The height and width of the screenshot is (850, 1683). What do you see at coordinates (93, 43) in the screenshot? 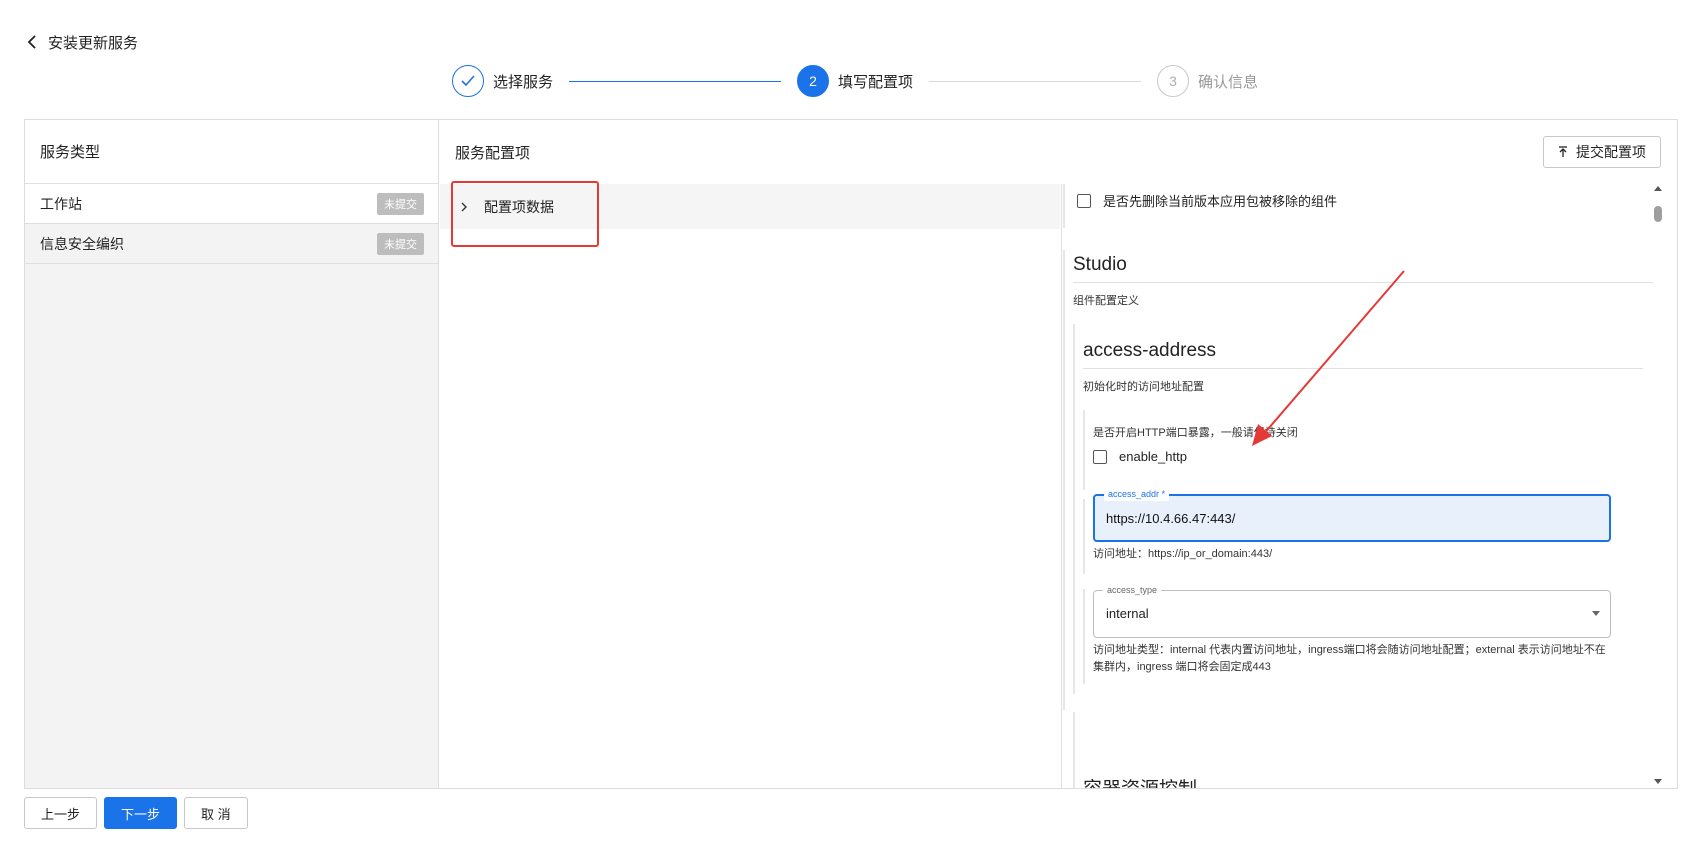
I see `page-title: 安装更新服务` at bounding box center [93, 43].